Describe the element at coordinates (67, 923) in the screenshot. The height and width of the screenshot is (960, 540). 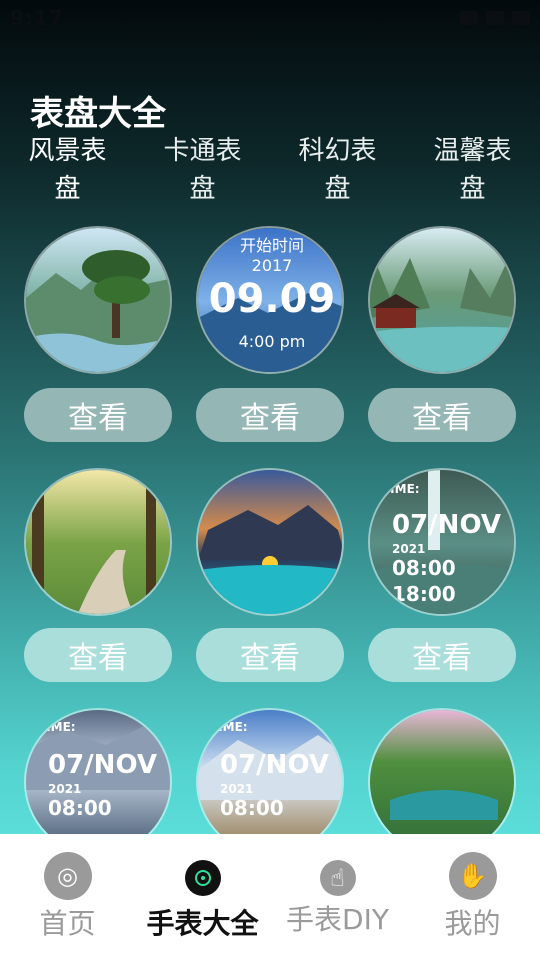
I see `tab-home-label: 首页` at that location.